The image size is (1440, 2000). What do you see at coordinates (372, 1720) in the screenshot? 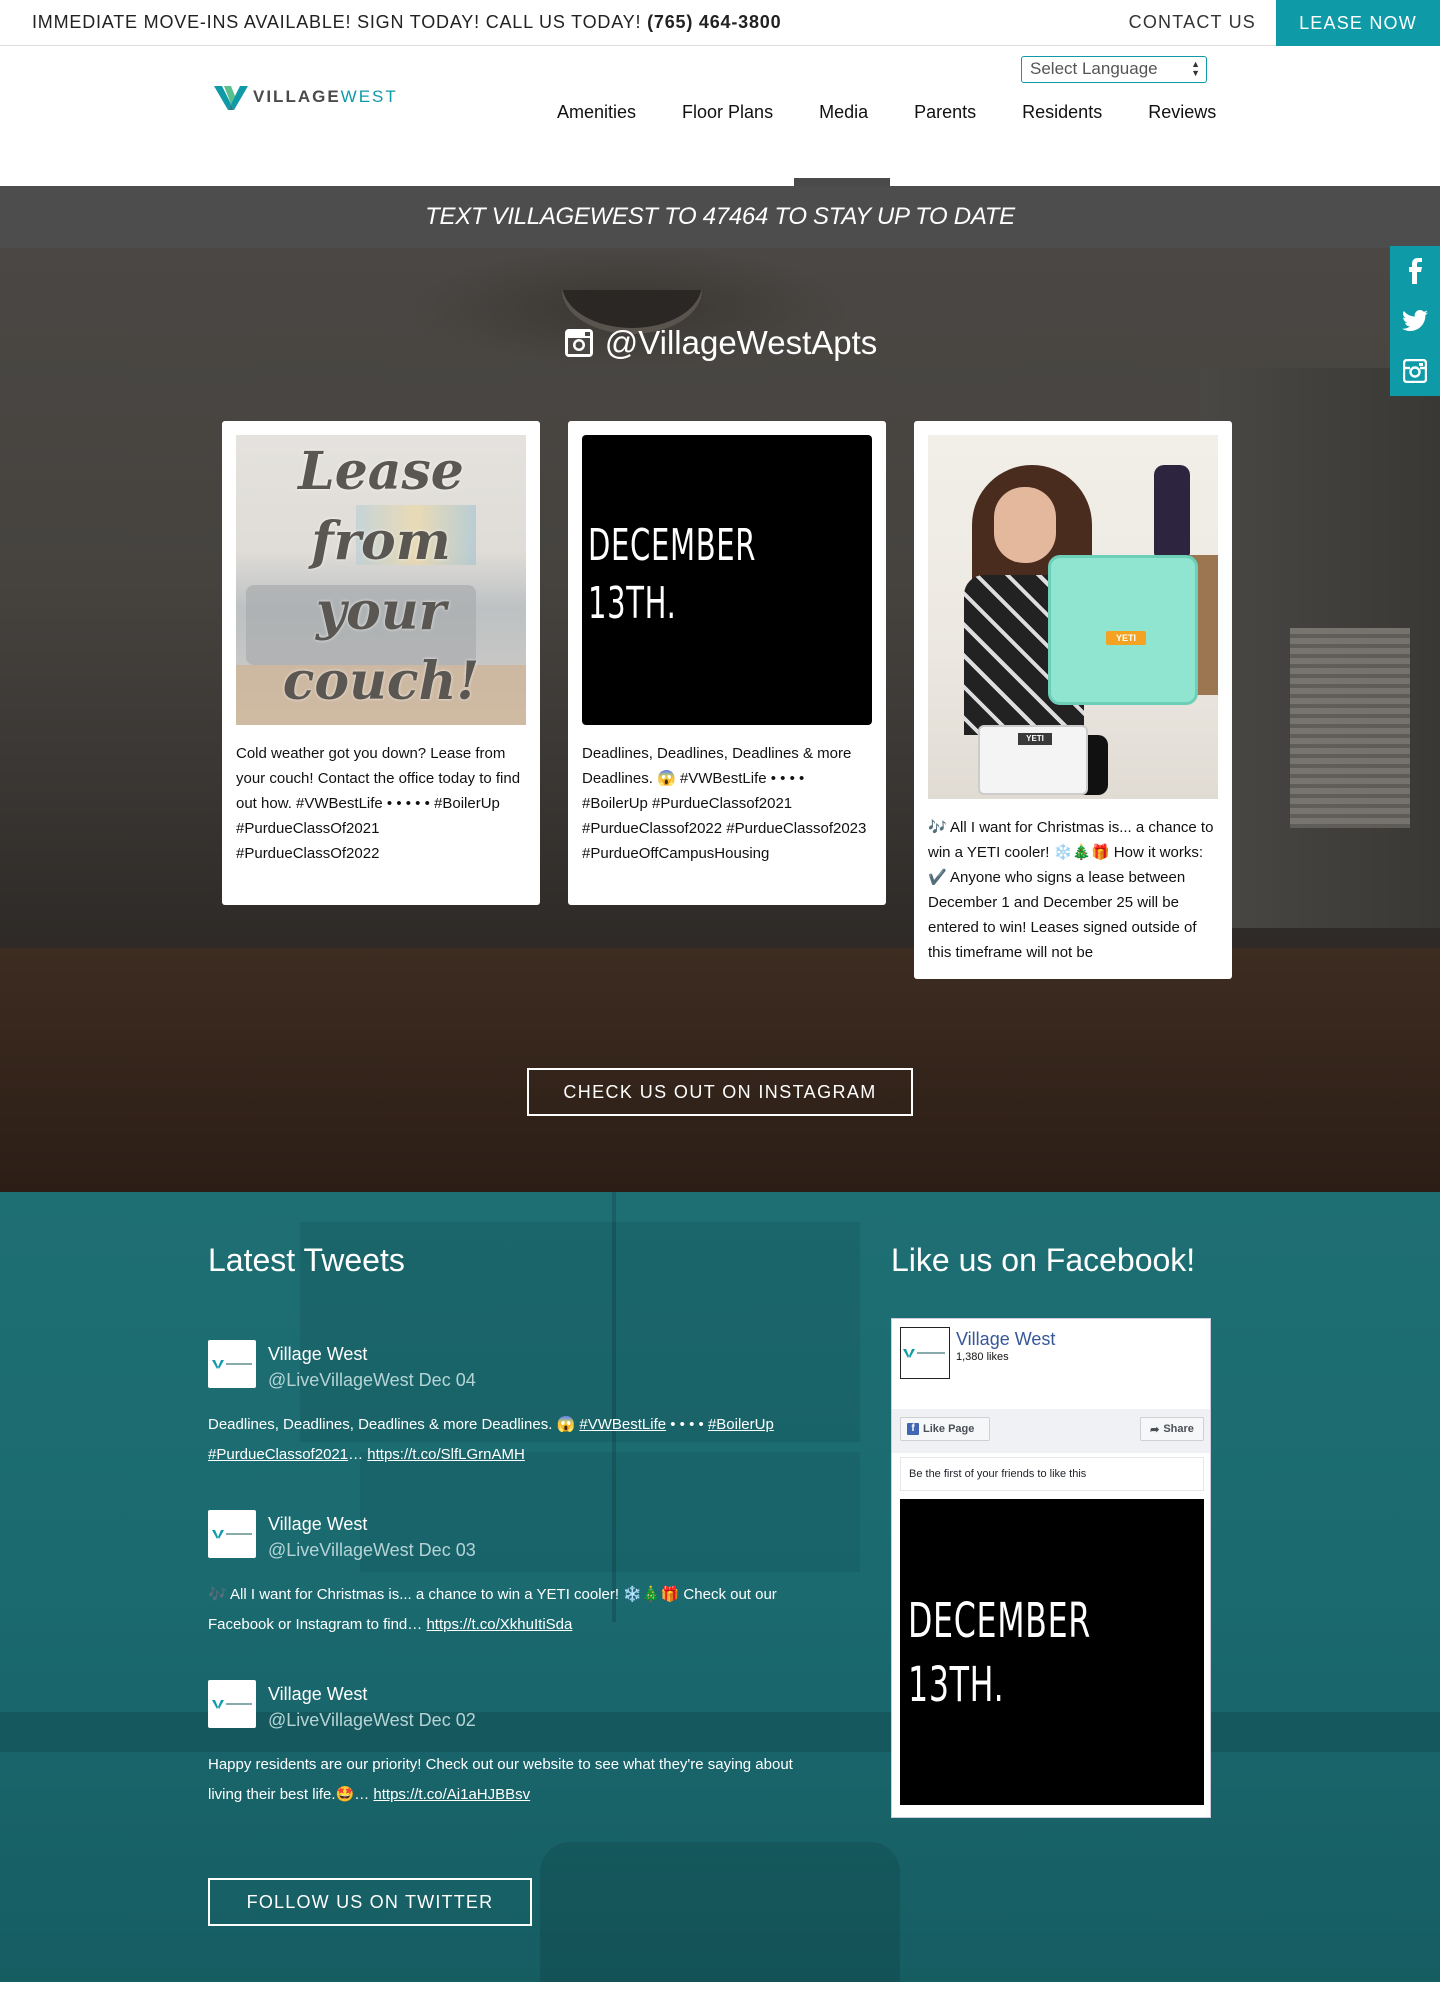
I see `tweet-handle-date: @LiveVillageWest Dec 02` at bounding box center [372, 1720].